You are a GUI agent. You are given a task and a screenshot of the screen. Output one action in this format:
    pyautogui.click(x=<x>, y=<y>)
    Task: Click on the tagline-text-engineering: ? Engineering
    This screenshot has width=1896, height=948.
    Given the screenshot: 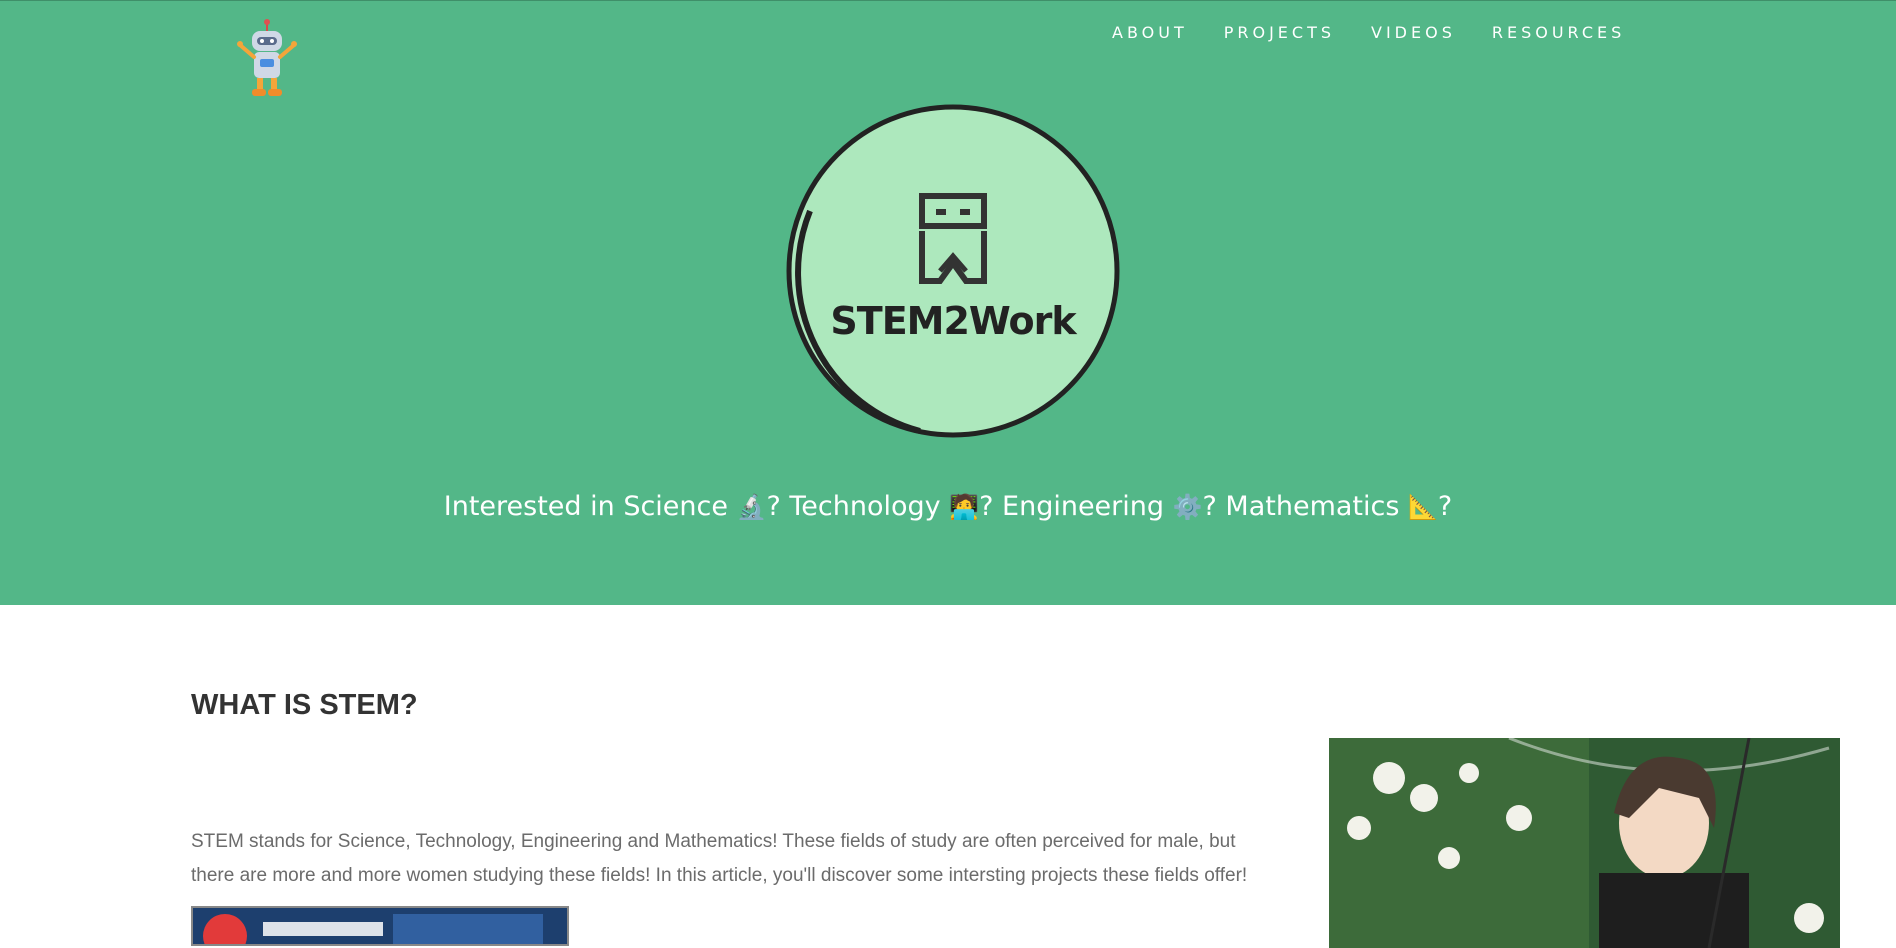 What is the action you would take?
    pyautogui.click(x=1076, y=506)
    